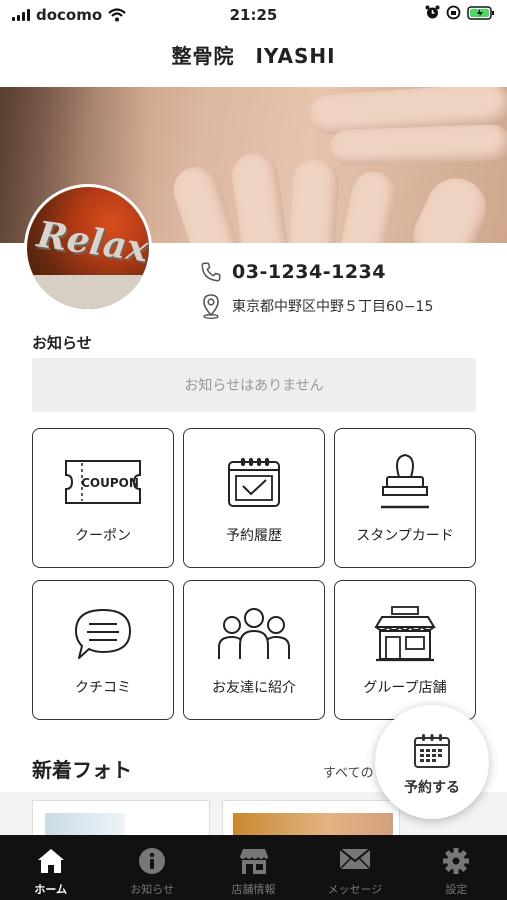 This screenshot has height=900, width=507. Describe the element at coordinates (254, 385) in the screenshot. I see `news-empty-box: お知らせはありません` at that location.